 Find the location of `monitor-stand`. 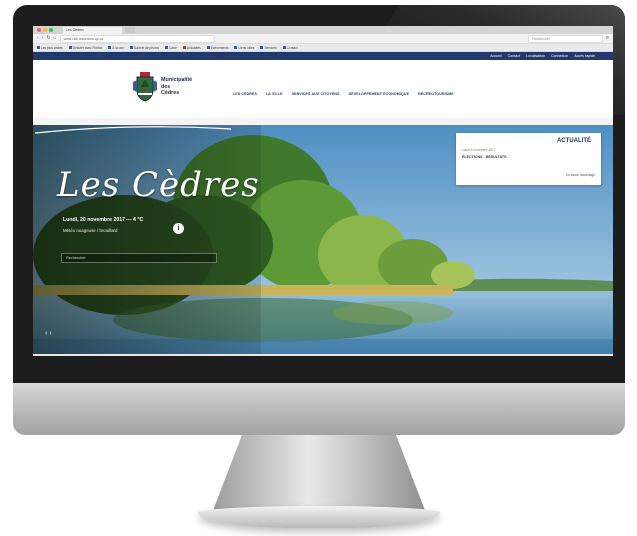

monitor-stand is located at coordinates (319, 474).